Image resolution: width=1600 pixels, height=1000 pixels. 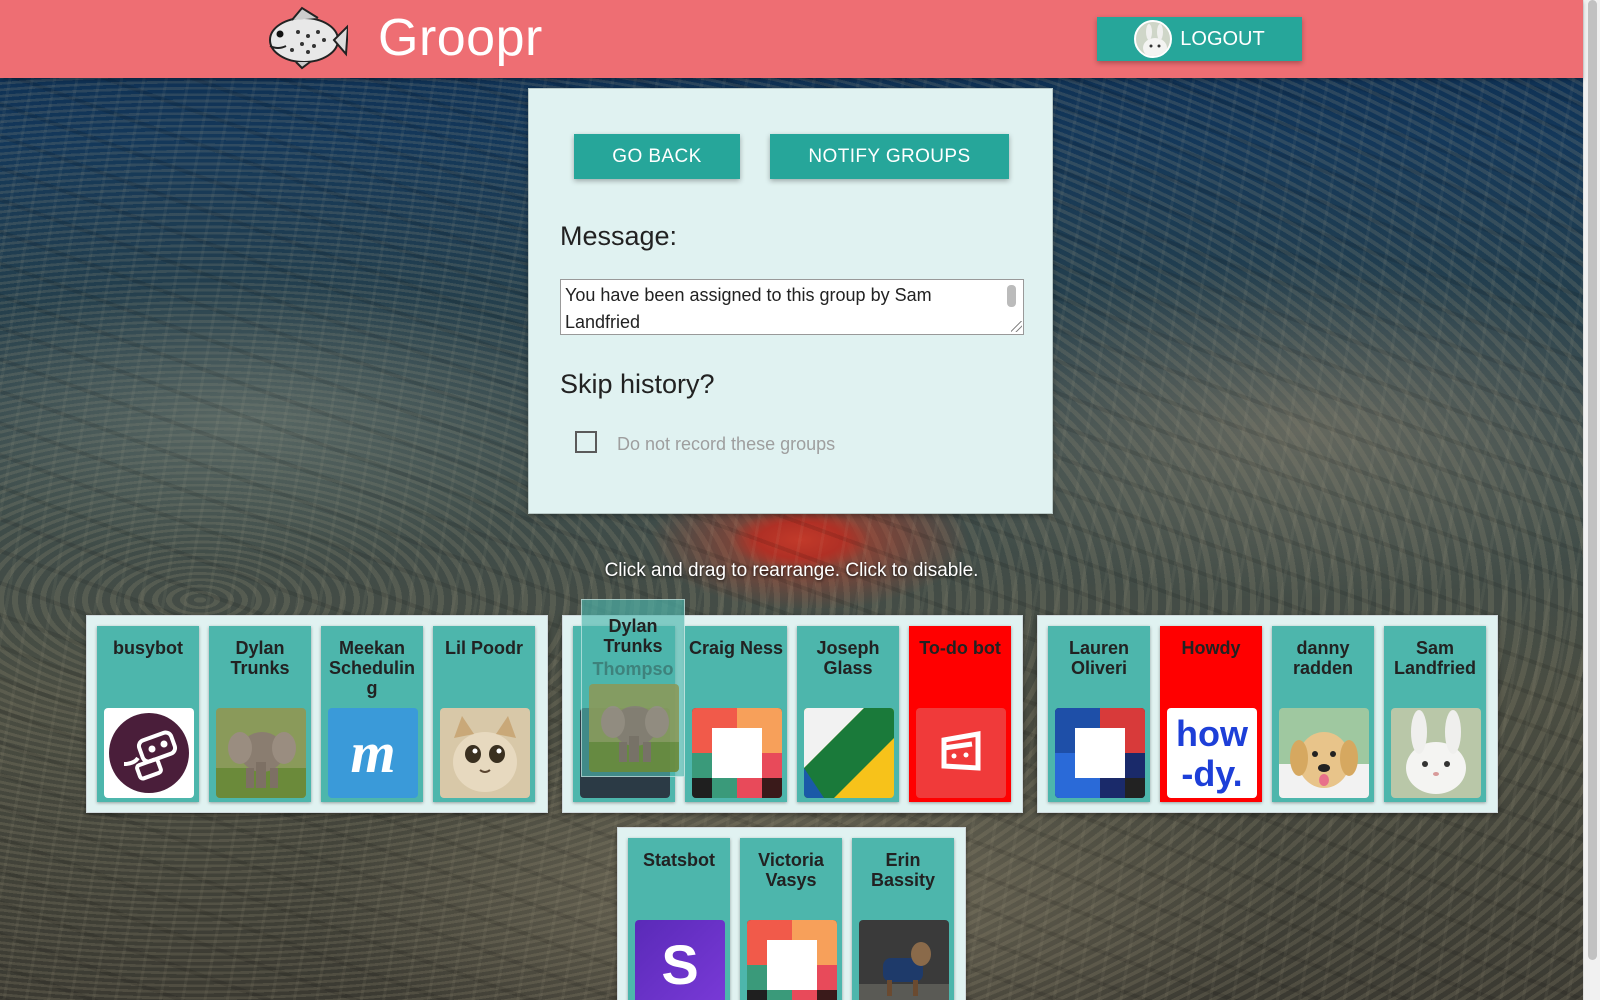 I want to click on svg-text: S, so click(x=679, y=964).